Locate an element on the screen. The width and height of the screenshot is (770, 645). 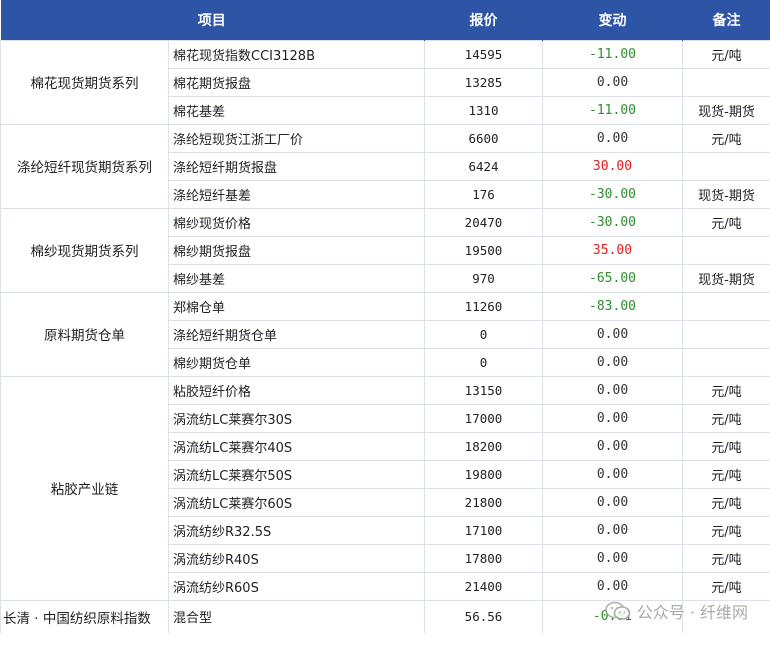
item-name: 棉花基差 is located at coordinates (296, 110).